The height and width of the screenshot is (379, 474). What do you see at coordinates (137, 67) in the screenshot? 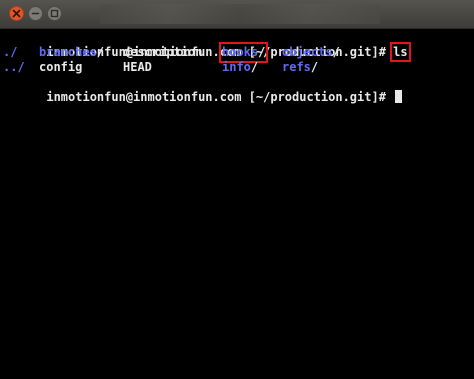
I see `ls-entry-head: HEAD` at bounding box center [137, 67].